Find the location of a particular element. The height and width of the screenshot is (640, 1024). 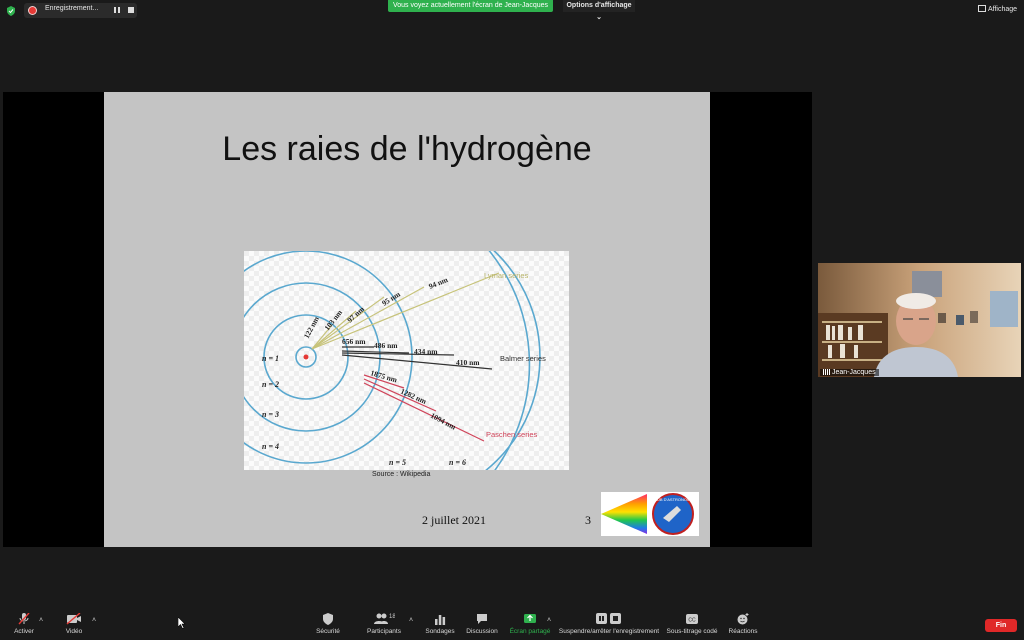

share-screen-icon is located at coordinates (530, 618).